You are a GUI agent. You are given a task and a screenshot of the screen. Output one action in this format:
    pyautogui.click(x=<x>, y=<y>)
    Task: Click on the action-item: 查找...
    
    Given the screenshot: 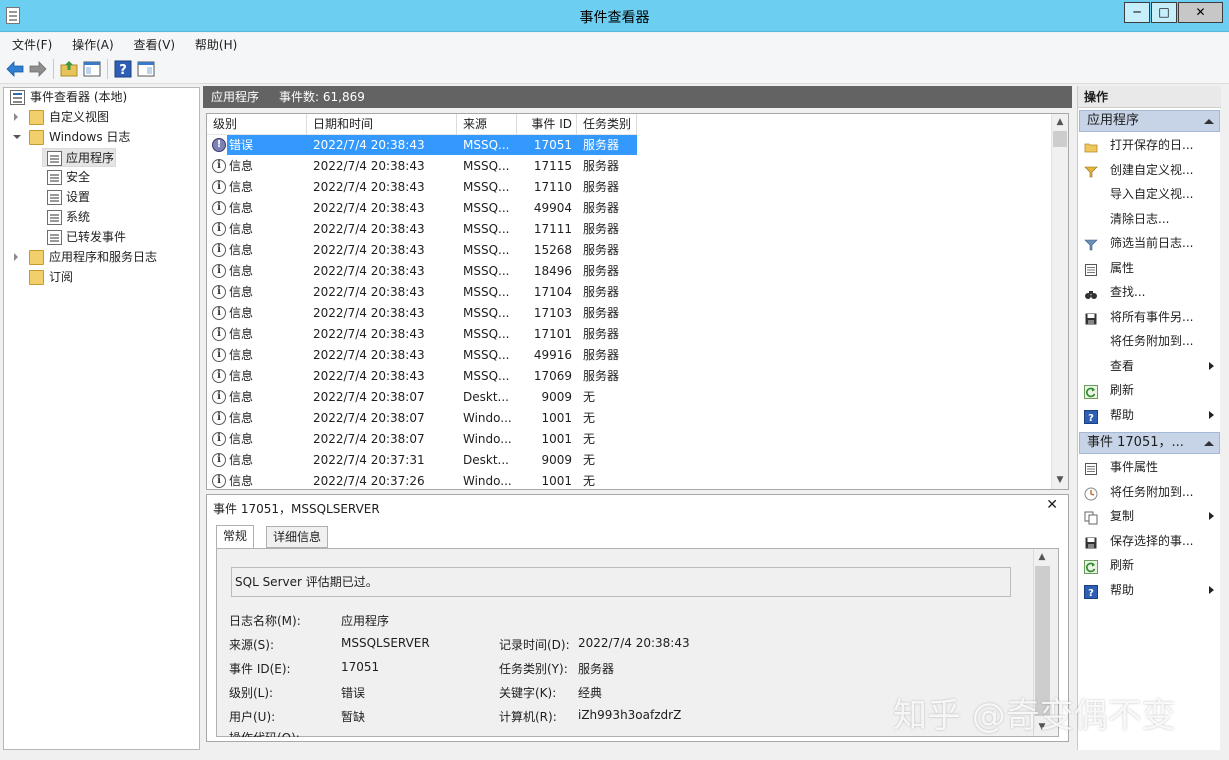 What is the action you would take?
    pyautogui.click(x=1149, y=292)
    